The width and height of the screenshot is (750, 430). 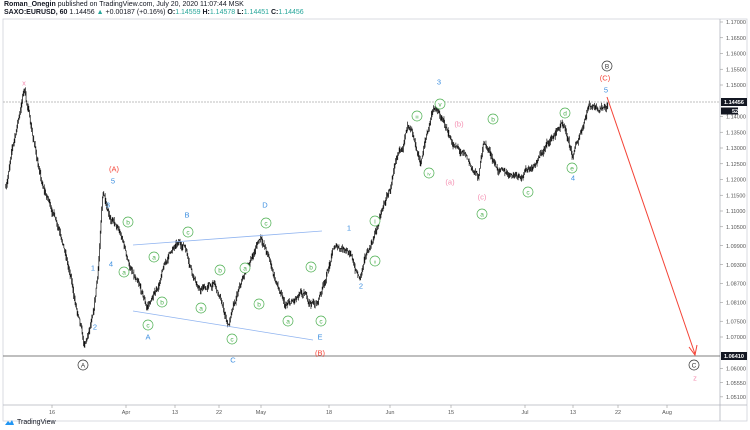 I want to click on price-tick-label: 1.14000, so click(x=736, y=118).